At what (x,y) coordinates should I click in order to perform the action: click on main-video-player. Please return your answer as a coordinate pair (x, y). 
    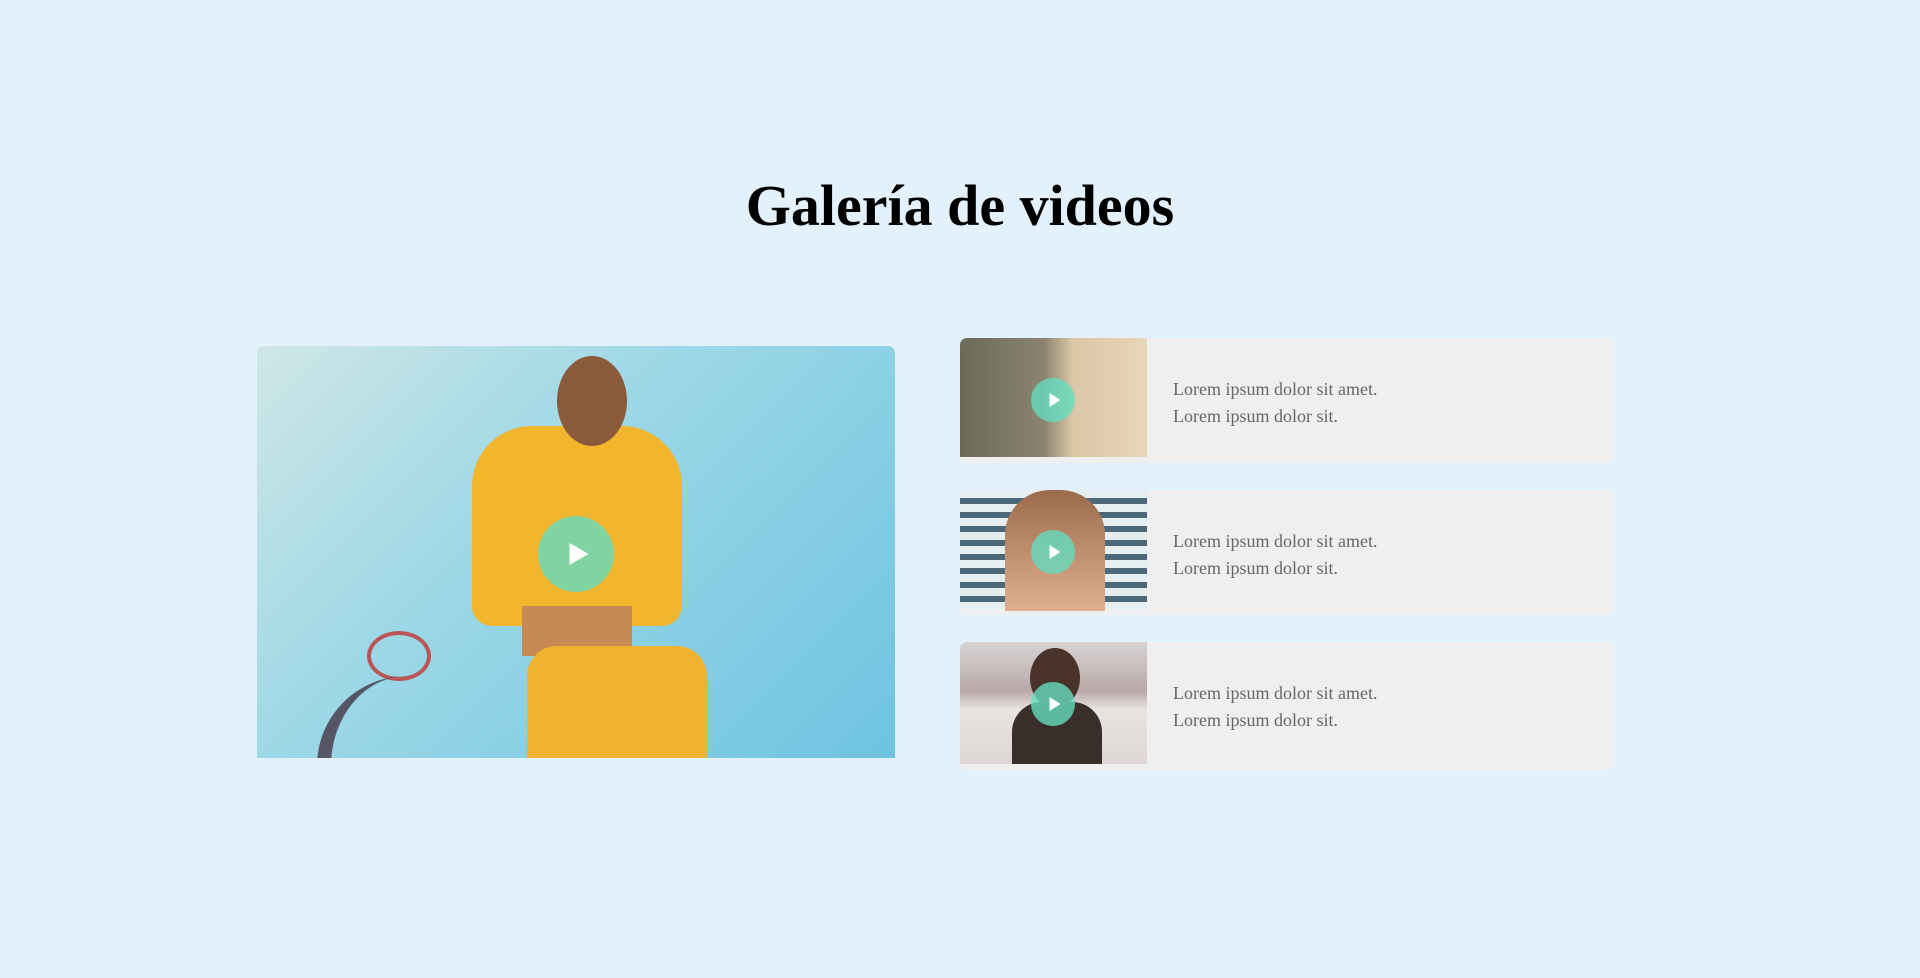
    Looking at the image, I should click on (576, 552).